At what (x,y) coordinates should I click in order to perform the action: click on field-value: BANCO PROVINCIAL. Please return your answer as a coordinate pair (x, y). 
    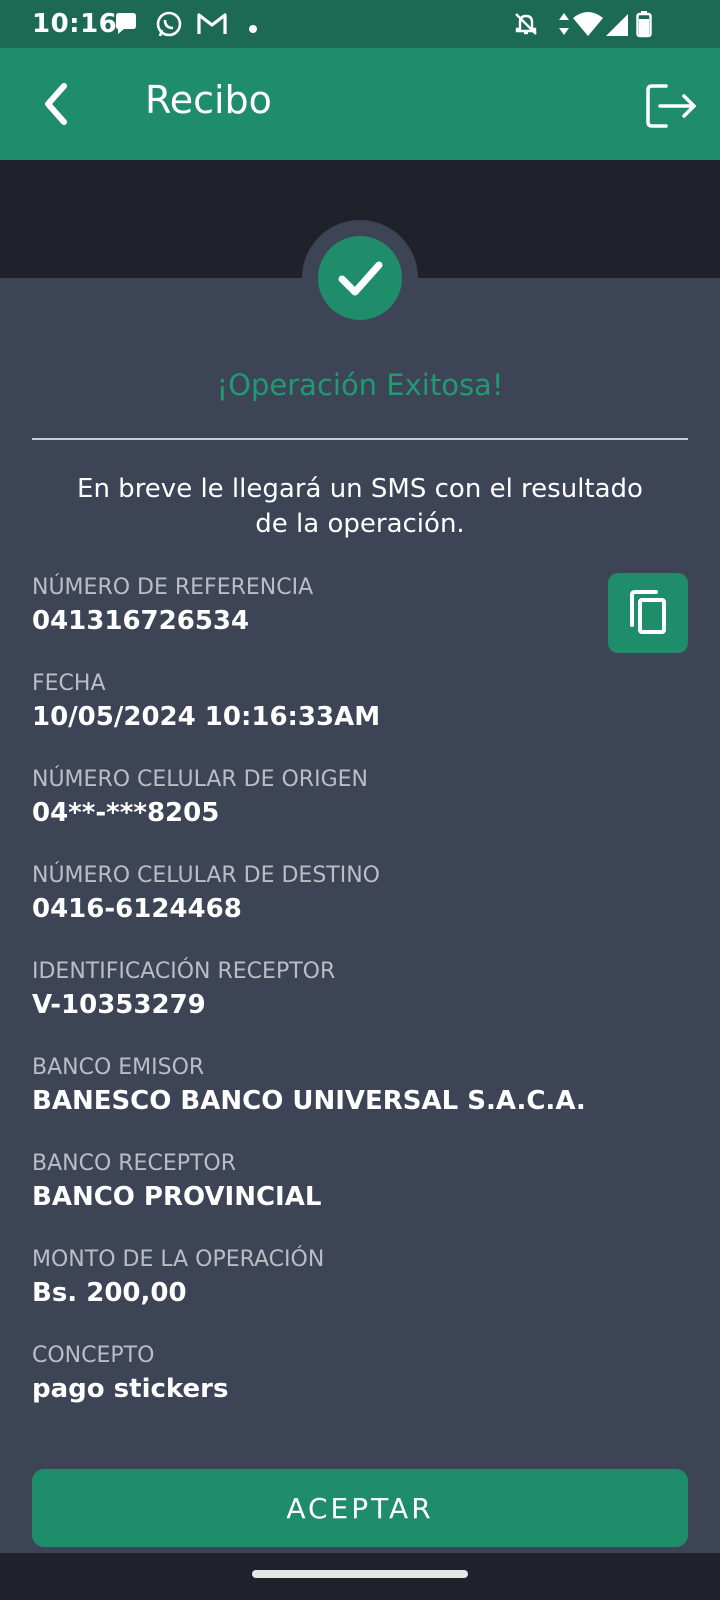
    Looking at the image, I should click on (177, 1197).